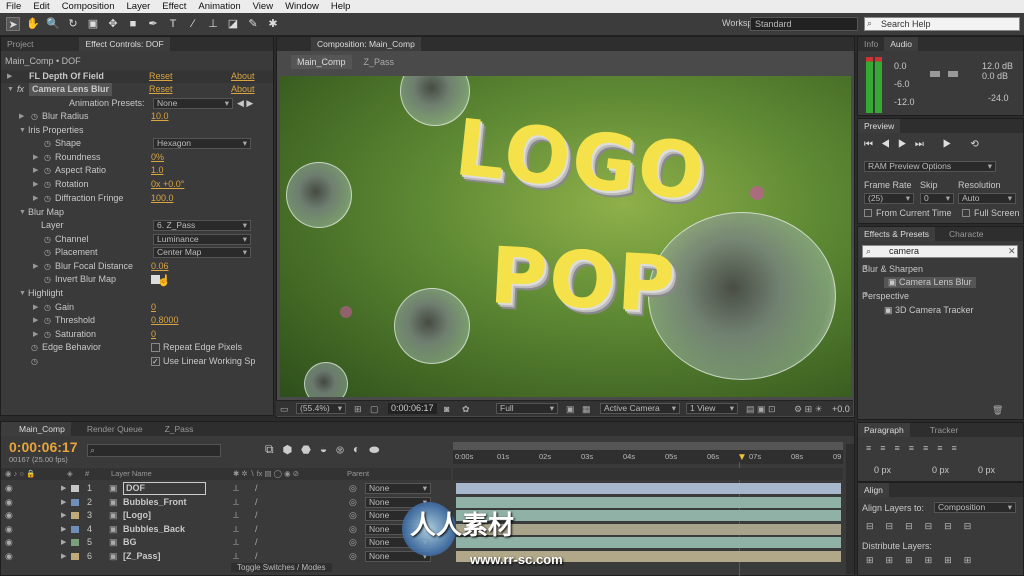  What do you see at coordinates (929, 310) in the screenshot?
I see `tree-item-3d-camera-tracker: ▣ 3D Camera Tracker` at bounding box center [929, 310].